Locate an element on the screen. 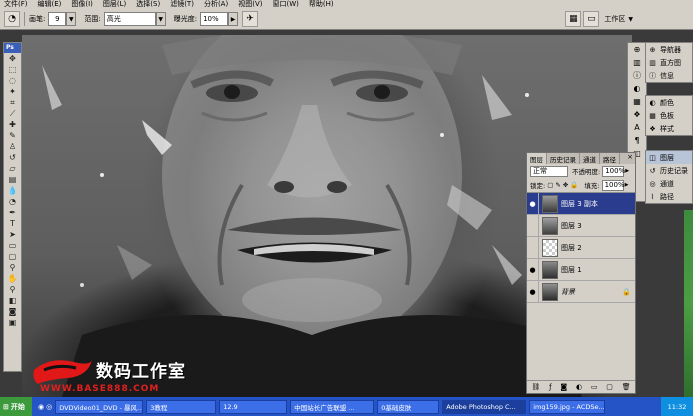 The width and height of the screenshot is (693, 416). tab-layers: 图层 is located at coordinates (537, 158).